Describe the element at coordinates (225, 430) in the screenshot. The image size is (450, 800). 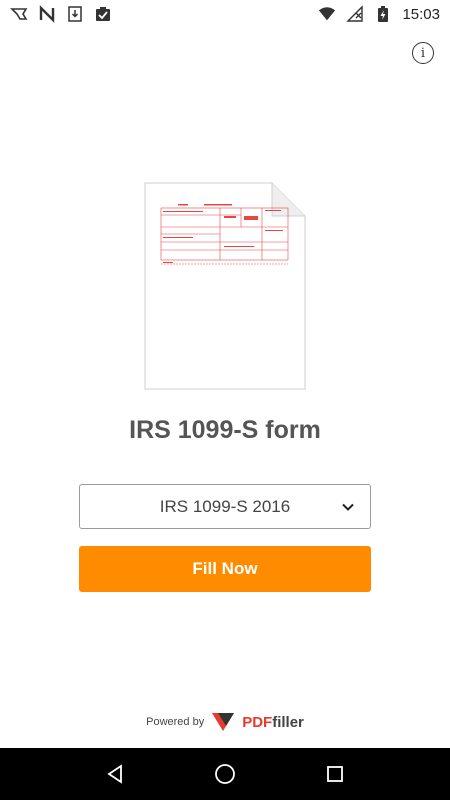
I see `form-title: IRS 1099-S form` at that location.